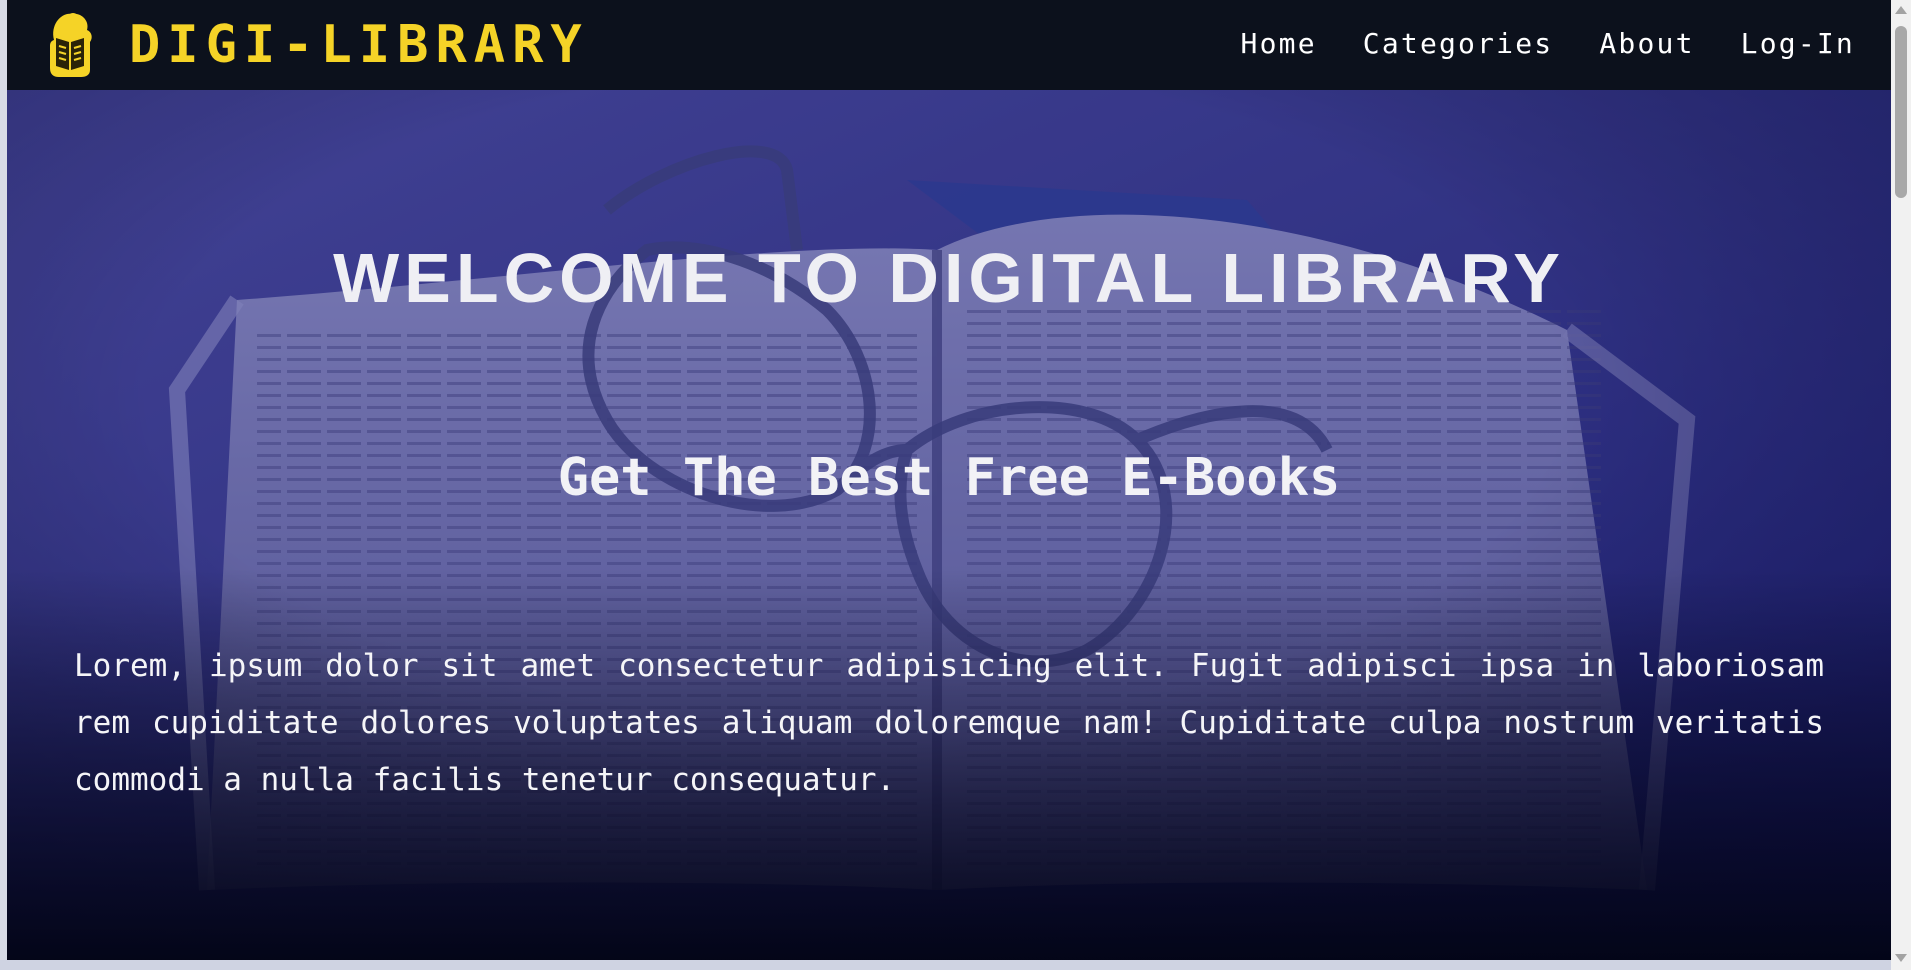 This screenshot has height=970, width=1911. I want to click on nav-link-login: Log-In, so click(1798, 44).